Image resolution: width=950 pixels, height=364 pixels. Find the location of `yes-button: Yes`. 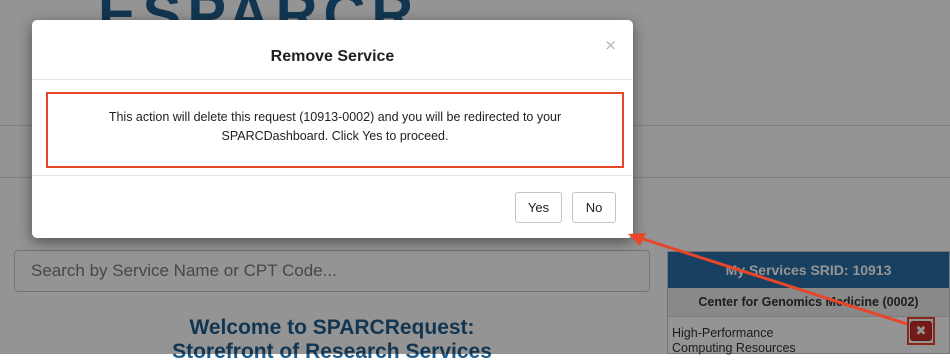

yes-button: Yes is located at coordinates (538, 207).